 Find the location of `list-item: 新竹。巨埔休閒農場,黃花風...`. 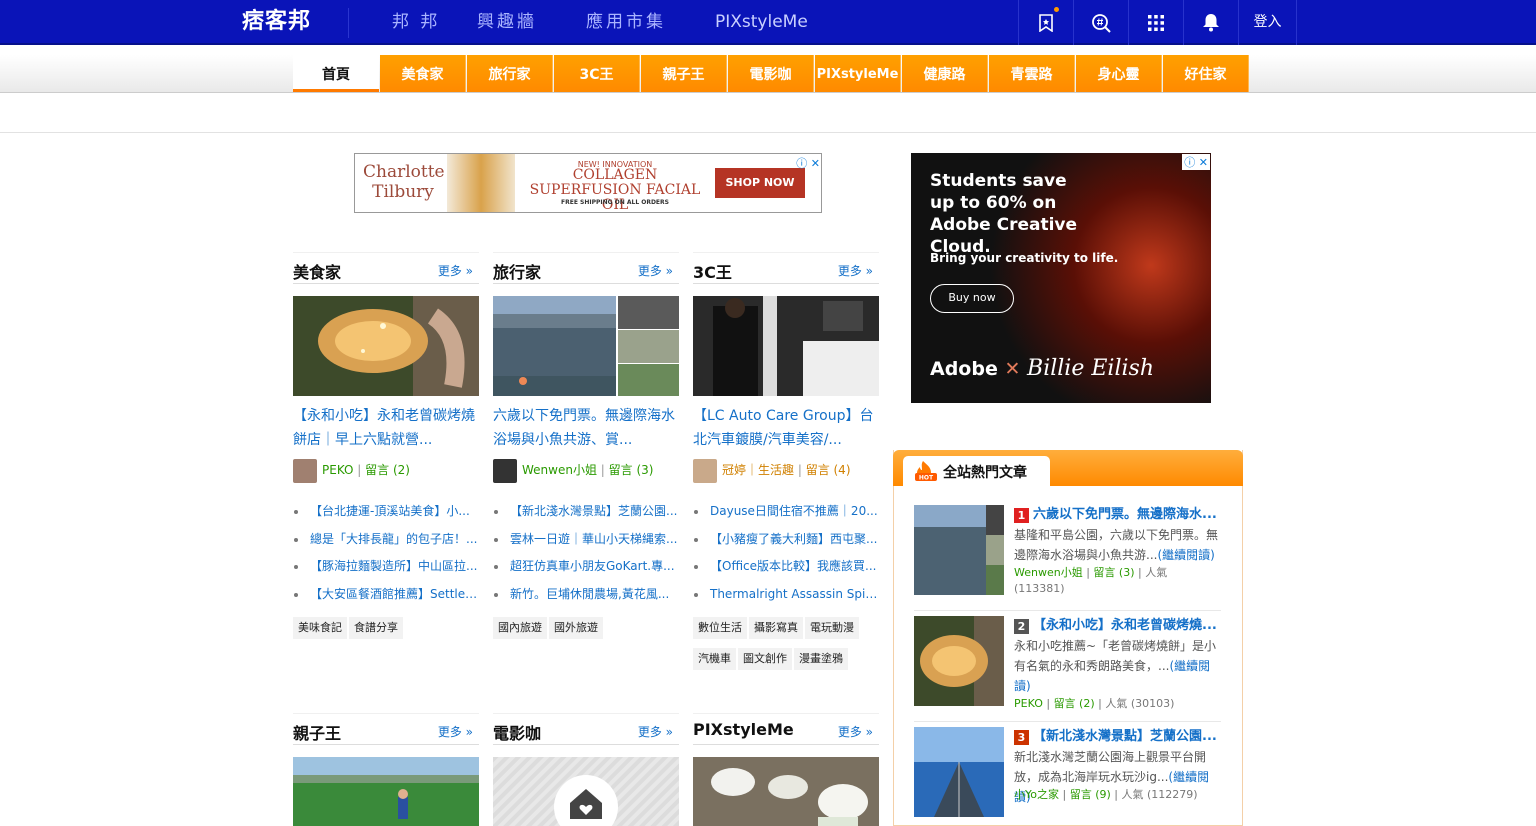

list-item: 新竹。巨埔休閒農場,黃花風... is located at coordinates (586, 595).